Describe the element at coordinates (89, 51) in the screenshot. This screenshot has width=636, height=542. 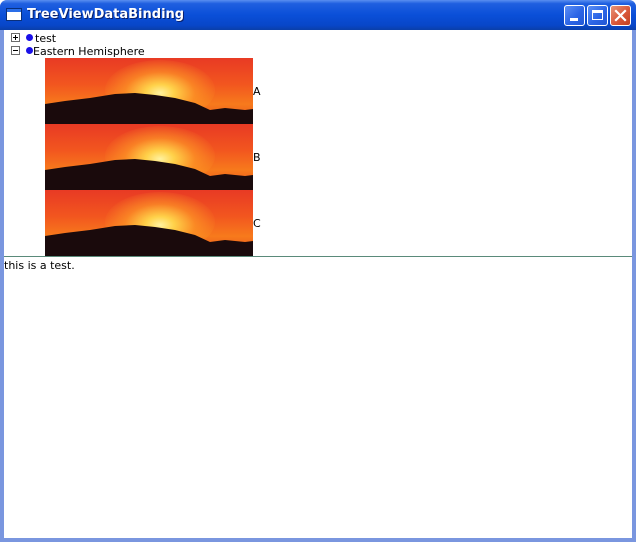
I see `tree-node-eastern-hemisphere: Eastern Hemisphere` at that location.